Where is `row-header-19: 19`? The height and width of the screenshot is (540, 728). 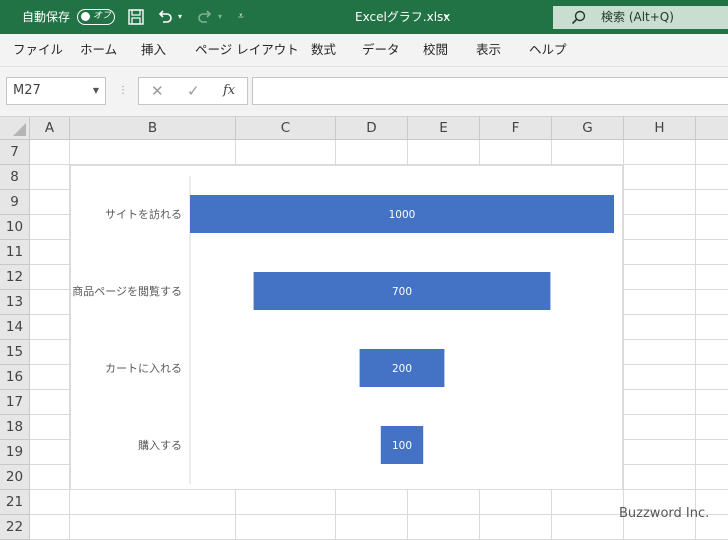 row-header-19: 19 is located at coordinates (15, 452).